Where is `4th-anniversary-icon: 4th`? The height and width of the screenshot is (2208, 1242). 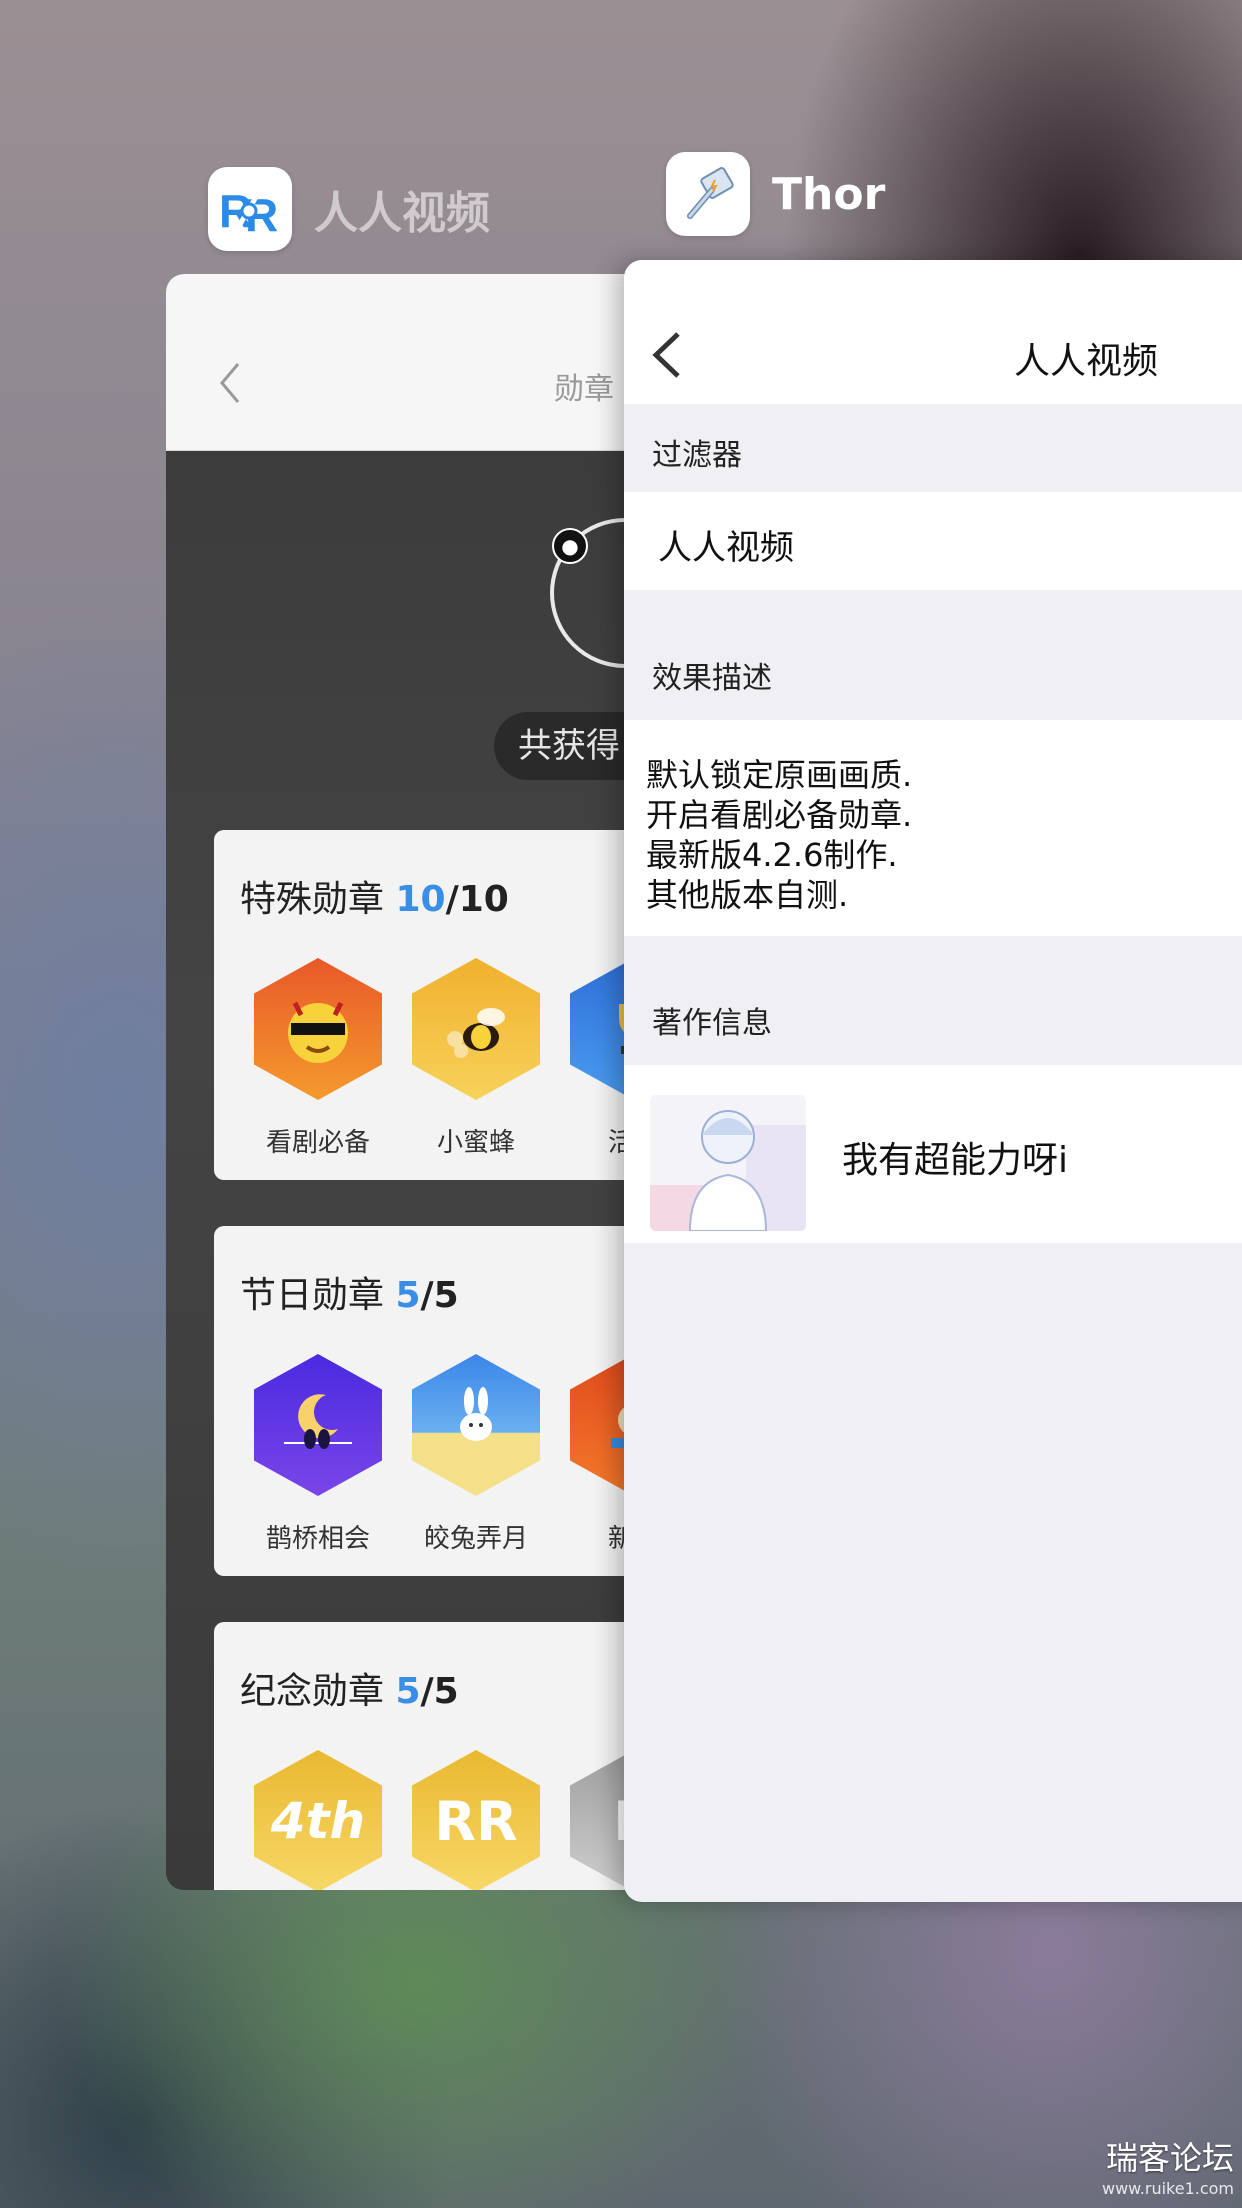
4th-anniversary-icon: 4th is located at coordinates (318, 1820).